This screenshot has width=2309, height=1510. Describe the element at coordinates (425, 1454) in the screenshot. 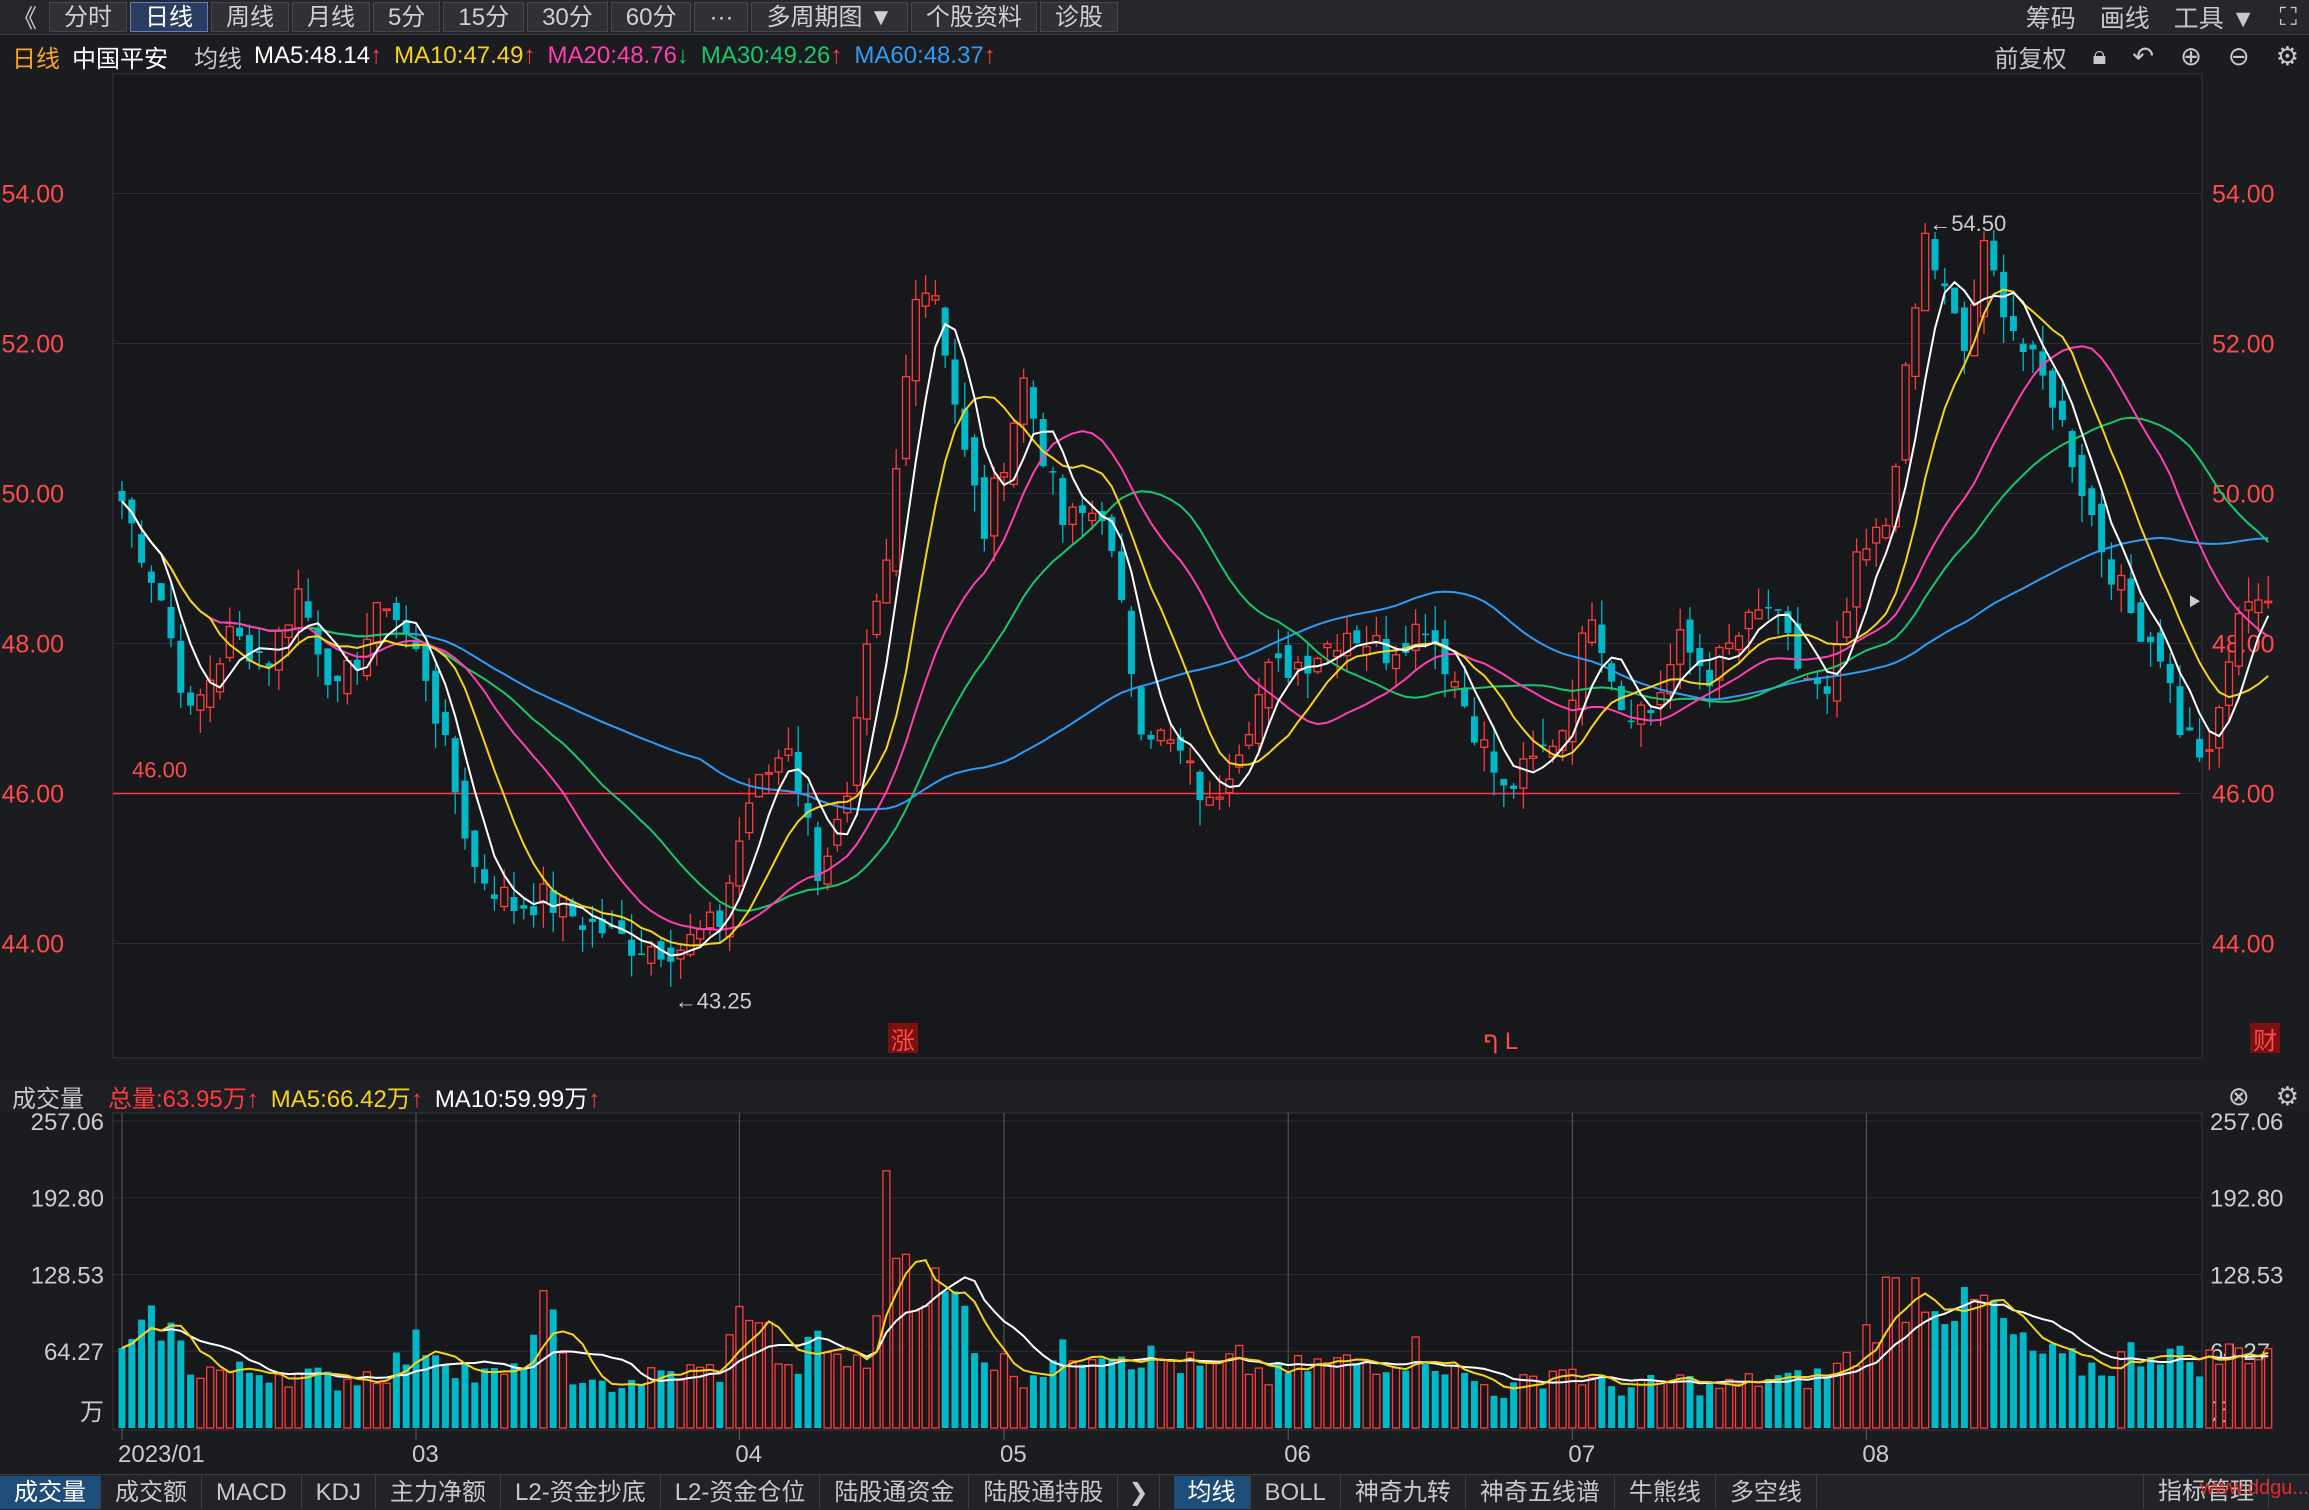

I see `month-label: 03` at that location.